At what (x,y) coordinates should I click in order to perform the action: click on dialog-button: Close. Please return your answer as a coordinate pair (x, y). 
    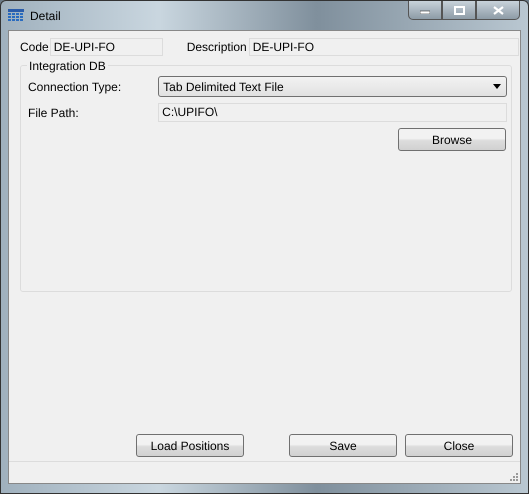
    Looking at the image, I should click on (459, 445).